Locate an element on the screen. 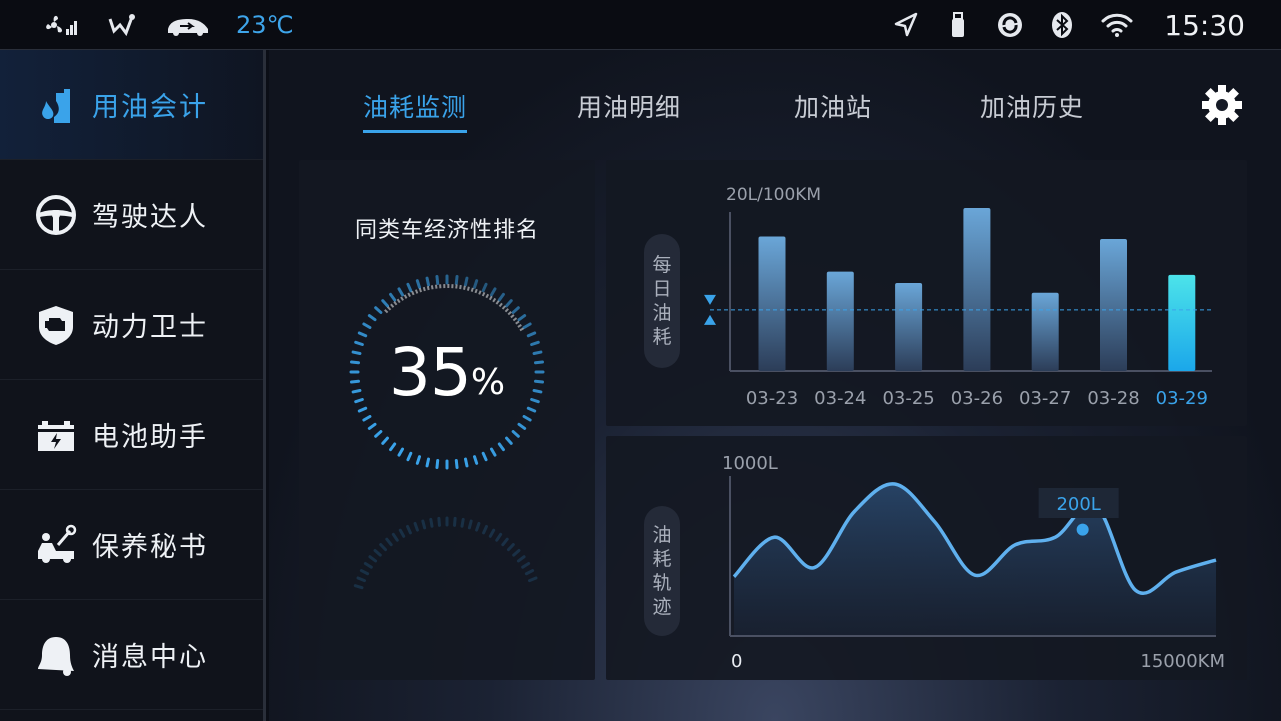 The width and height of the screenshot is (1281, 721). tab-bar: 油耗监测 用油明细 加油站 加油历史 is located at coordinates (719, 113).